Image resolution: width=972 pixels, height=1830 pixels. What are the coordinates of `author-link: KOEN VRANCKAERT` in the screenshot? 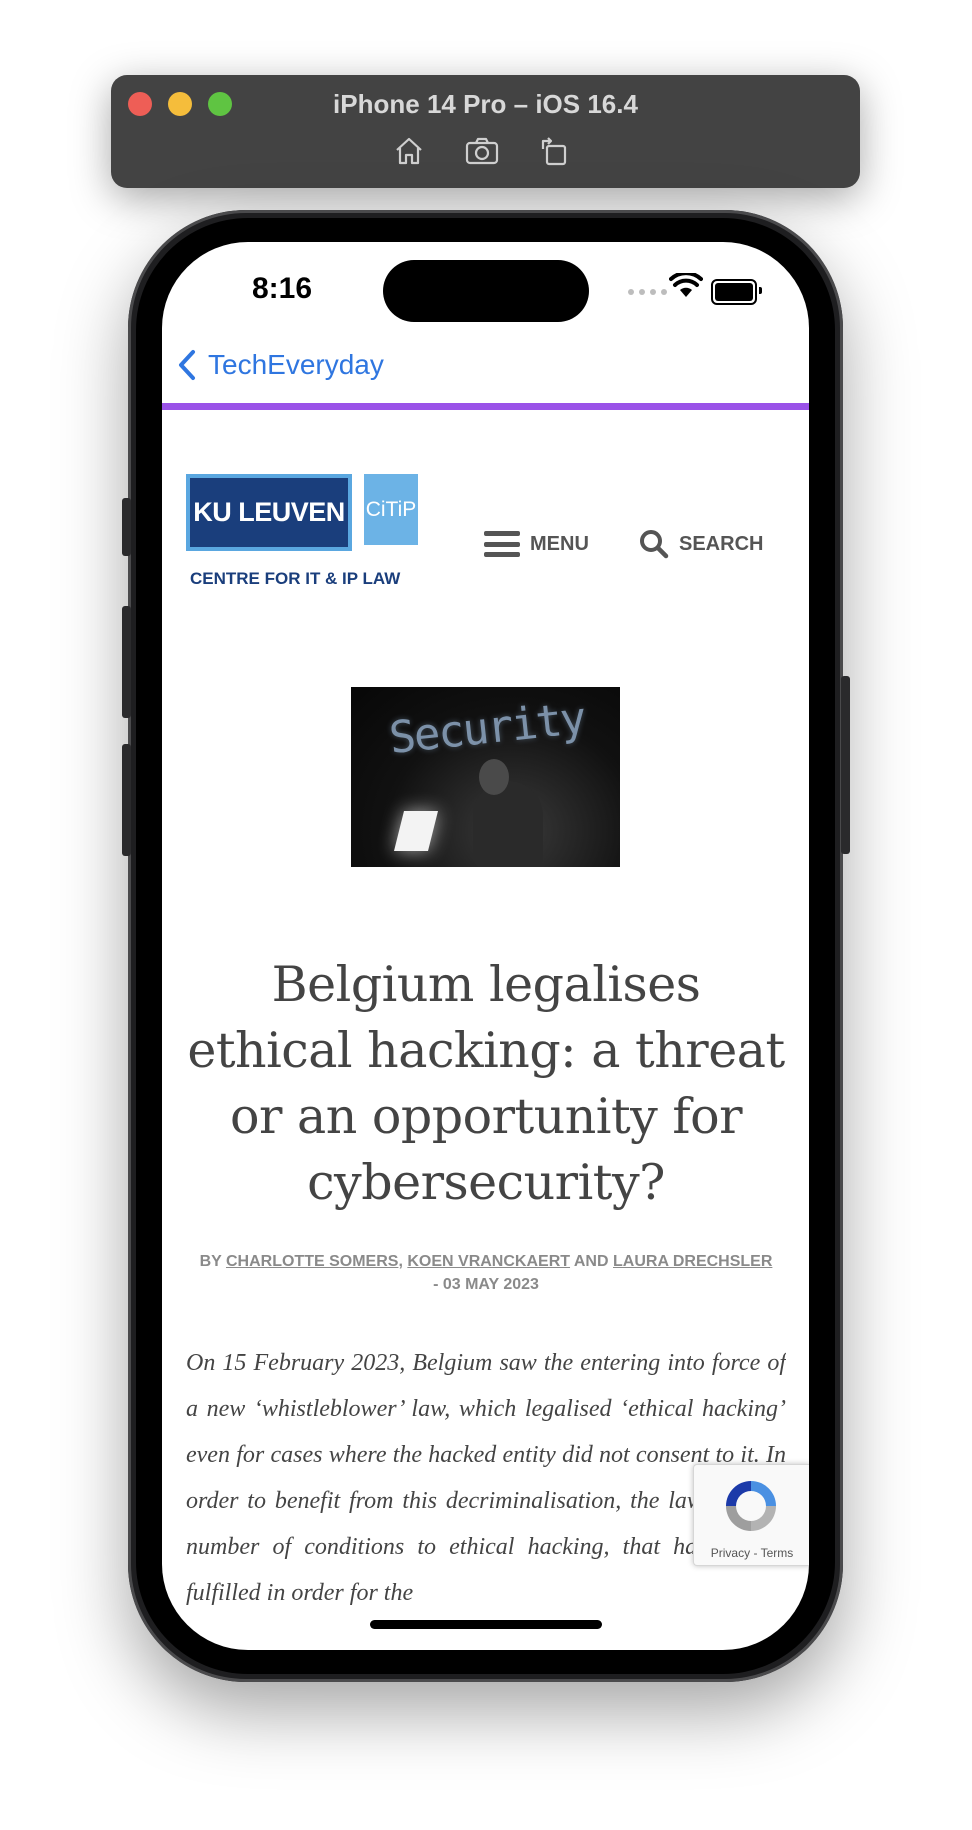 It's located at (488, 1261).